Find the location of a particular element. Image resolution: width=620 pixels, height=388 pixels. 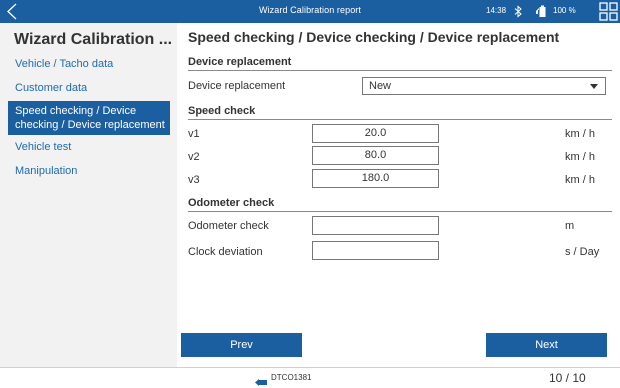

status-bar: Wizard Calibration report 14:38 100 % is located at coordinates (310, 11).